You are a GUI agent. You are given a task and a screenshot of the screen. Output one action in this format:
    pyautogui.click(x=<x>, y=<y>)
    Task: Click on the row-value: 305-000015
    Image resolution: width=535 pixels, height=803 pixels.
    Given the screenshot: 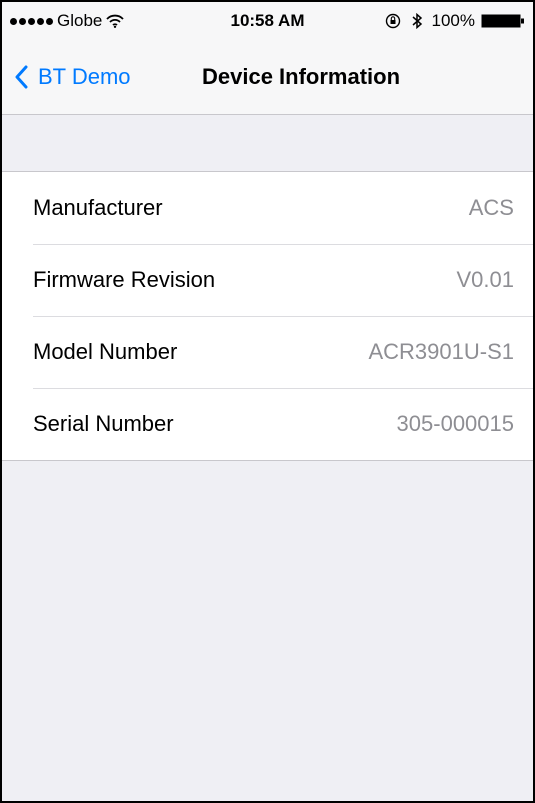 What is the action you would take?
    pyautogui.click(x=455, y=423)
    